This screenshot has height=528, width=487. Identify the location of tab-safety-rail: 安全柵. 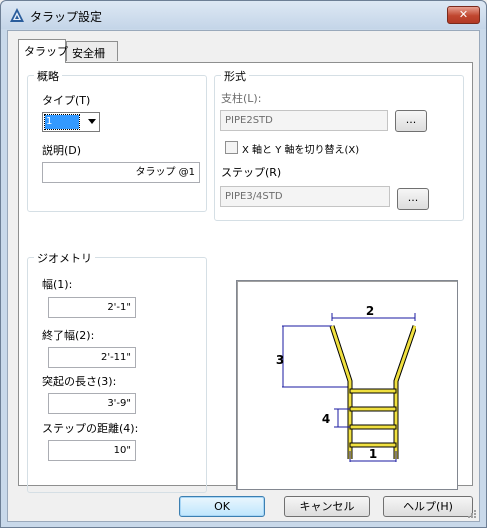
(92, 51).